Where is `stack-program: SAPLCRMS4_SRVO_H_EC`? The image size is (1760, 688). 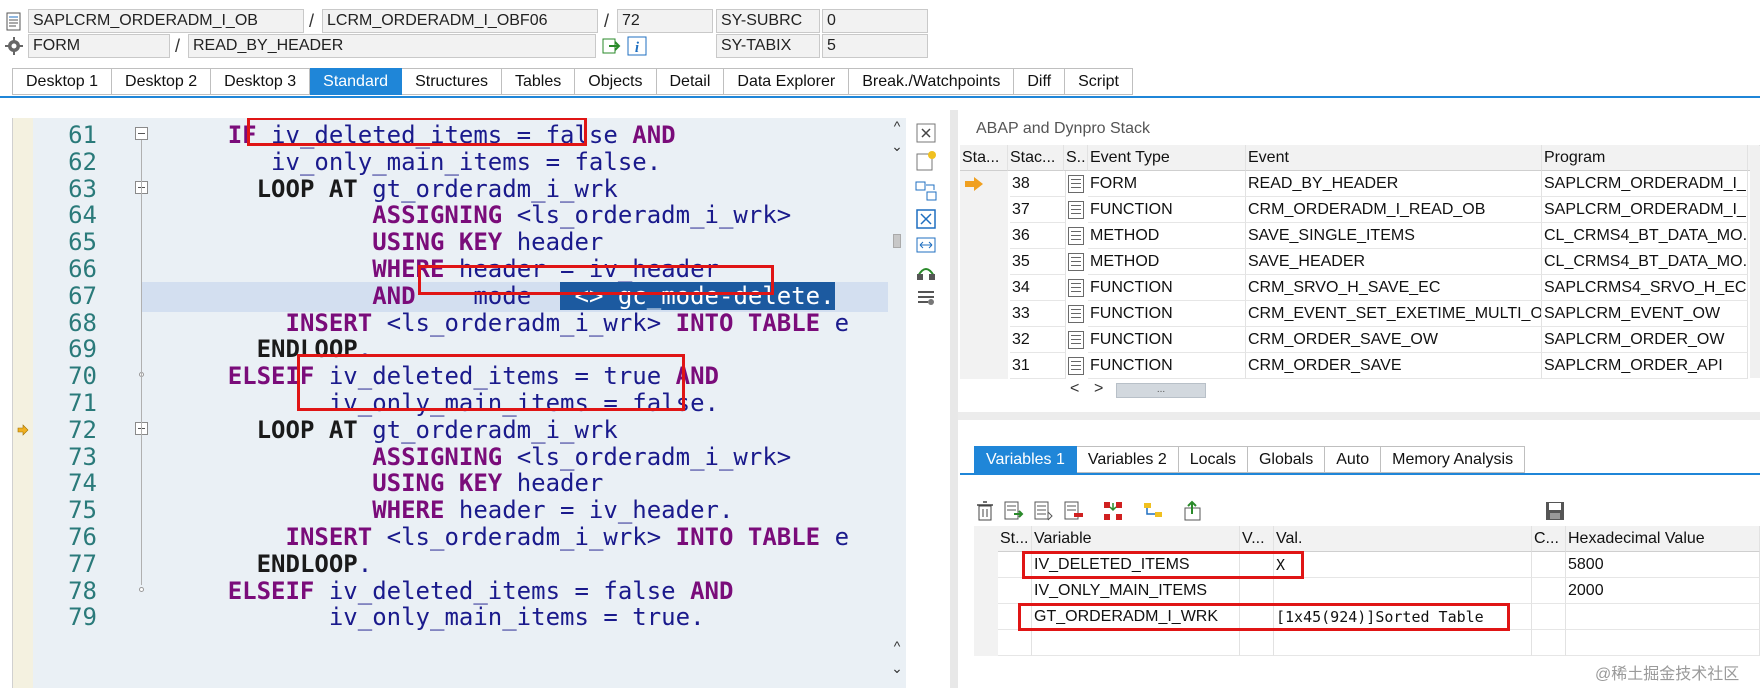
stack-program: SAPLCRMS4_SRVO_H_EC is located at coordinates (1645, 288).